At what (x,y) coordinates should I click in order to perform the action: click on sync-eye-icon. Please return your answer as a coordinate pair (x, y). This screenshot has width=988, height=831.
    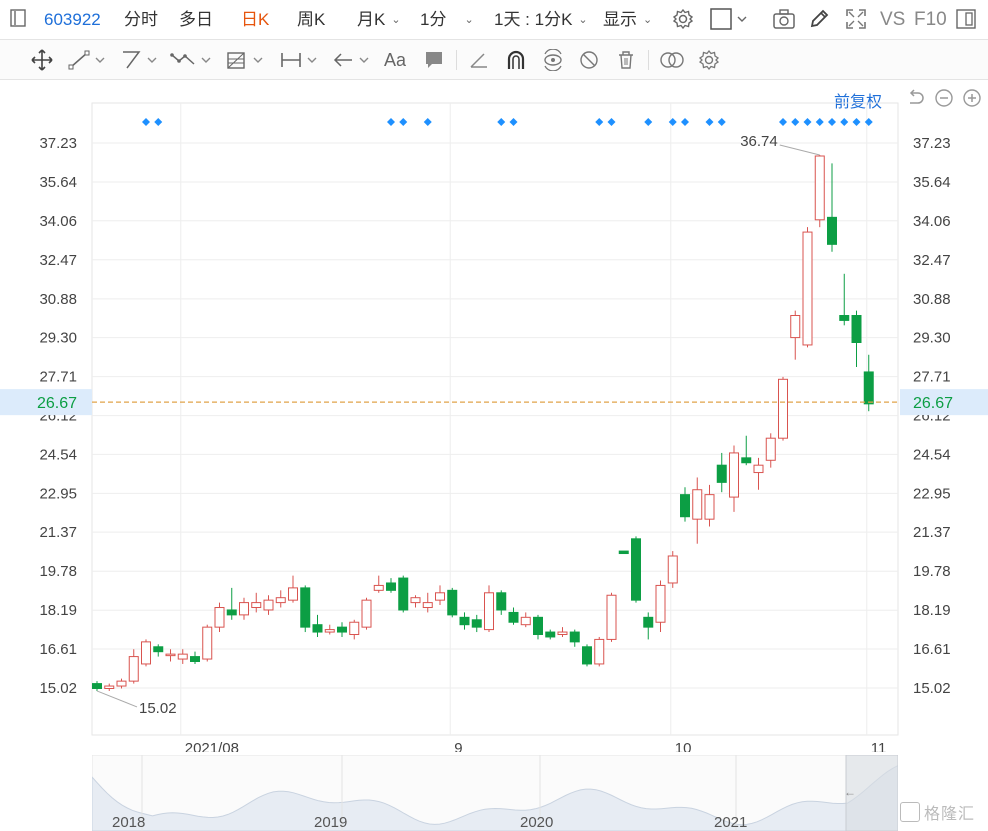
    Looking at the image, I should click on (553, 60).